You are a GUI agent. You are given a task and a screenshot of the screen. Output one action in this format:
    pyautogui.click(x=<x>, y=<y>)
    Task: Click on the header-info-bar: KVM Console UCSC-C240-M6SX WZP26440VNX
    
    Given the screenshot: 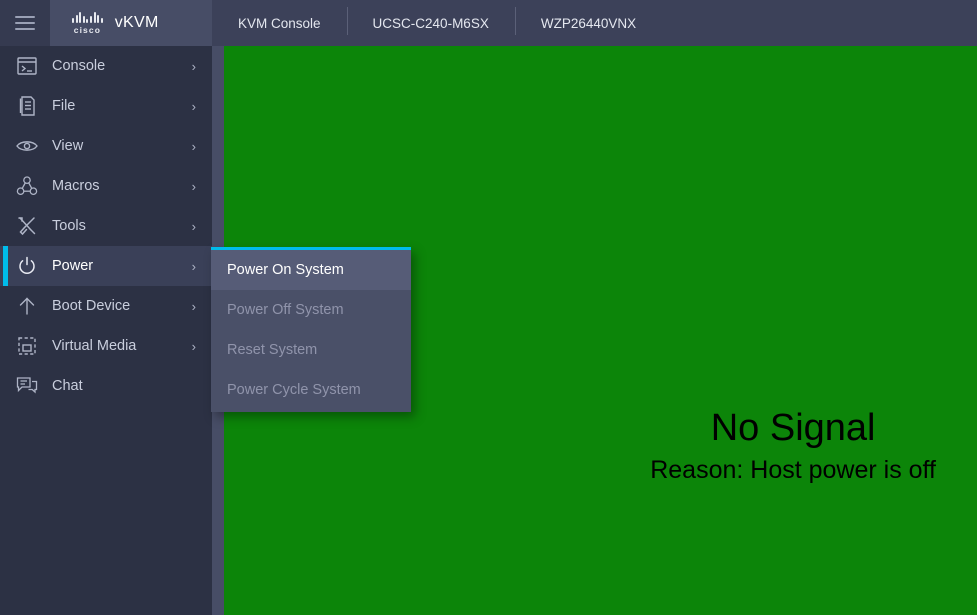 What is the action you would take?
    pyautogui.click(x=594, y=23)
    